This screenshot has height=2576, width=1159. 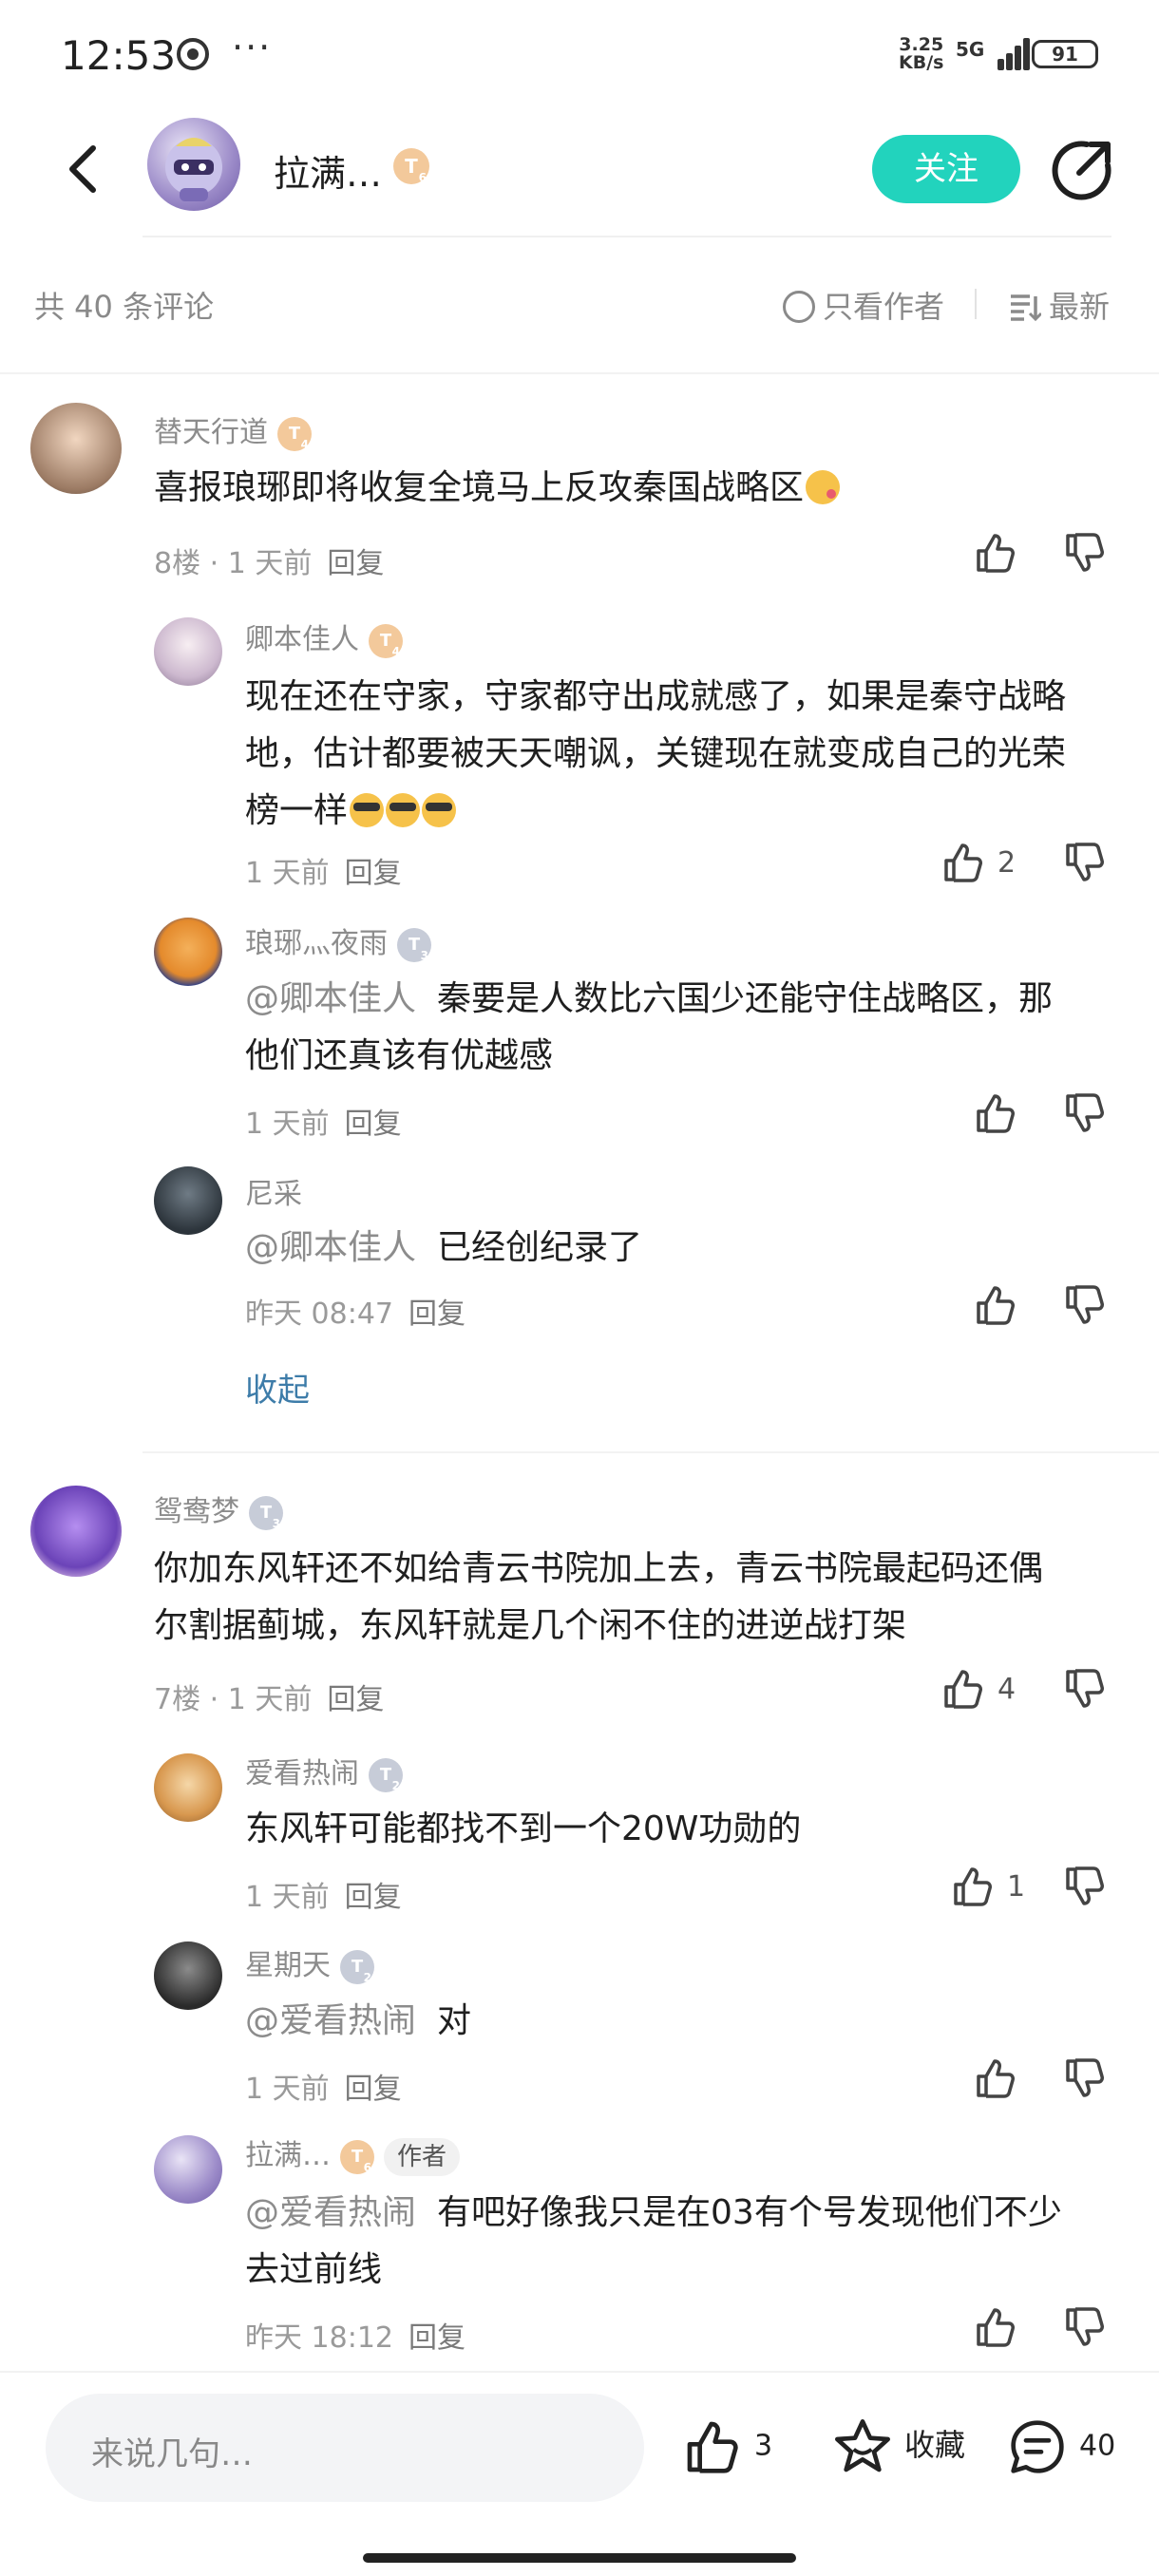 What do you see at coordinates (277, 1387) in the screenshot?
I see `collapse-replies-link: 收起` at bounding box center [277, 1387].